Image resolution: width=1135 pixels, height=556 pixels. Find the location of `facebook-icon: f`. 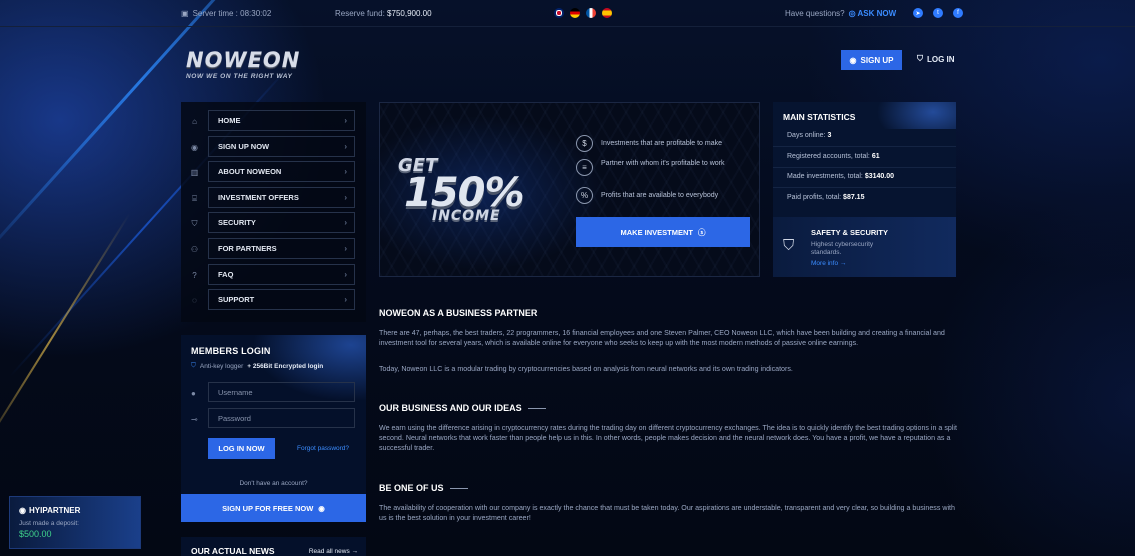

facebook-icon: f is located at coordinates (958, 13).